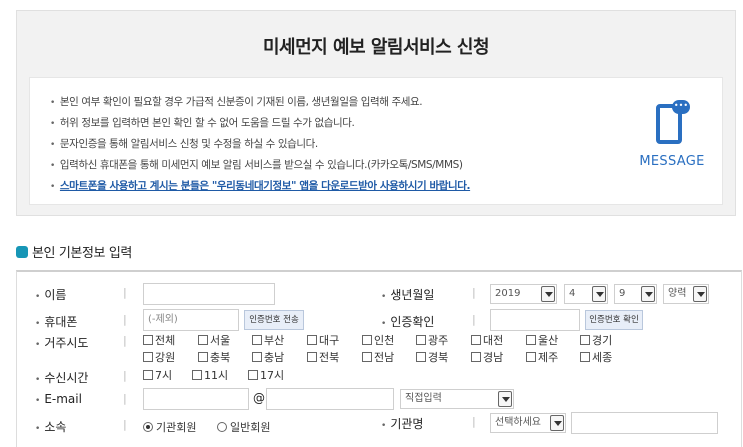 The image size is (743, 447). Describe the element at coordinates (22, 252) in the screenshot. I see `section-square-icon` at that location.